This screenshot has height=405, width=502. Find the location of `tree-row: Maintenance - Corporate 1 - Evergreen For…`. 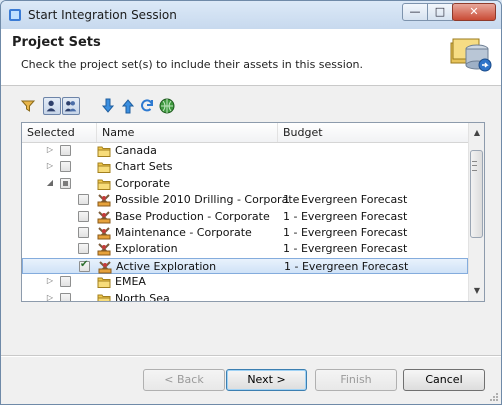

tree-row: Maintenance - Corporate 1 - Evergreen For… is located at coordinates (245, 233).